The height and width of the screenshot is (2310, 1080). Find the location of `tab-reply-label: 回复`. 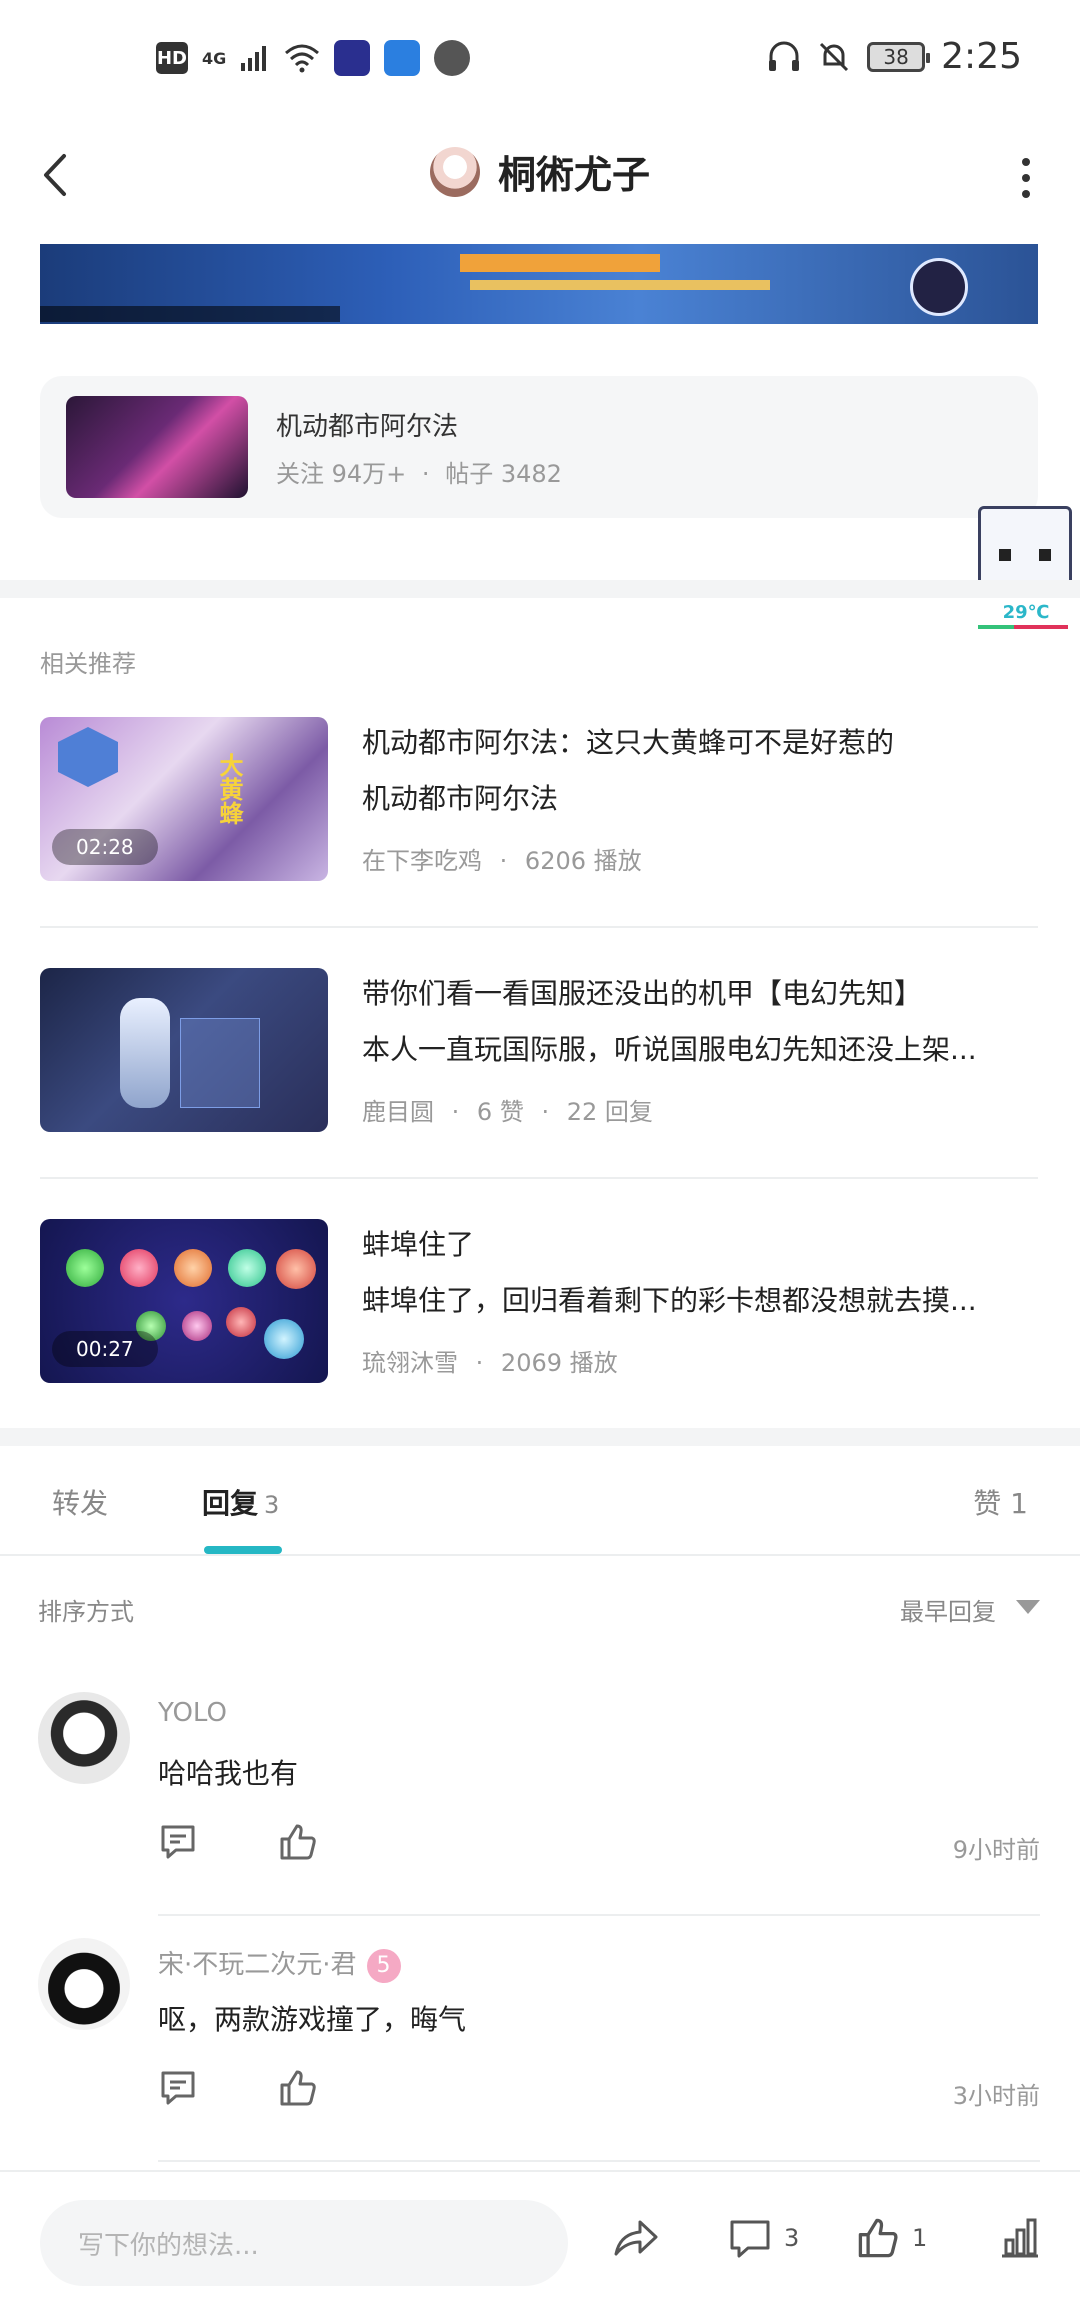

tab-reply-label: 回复 is located at coordinates (230, 1503).